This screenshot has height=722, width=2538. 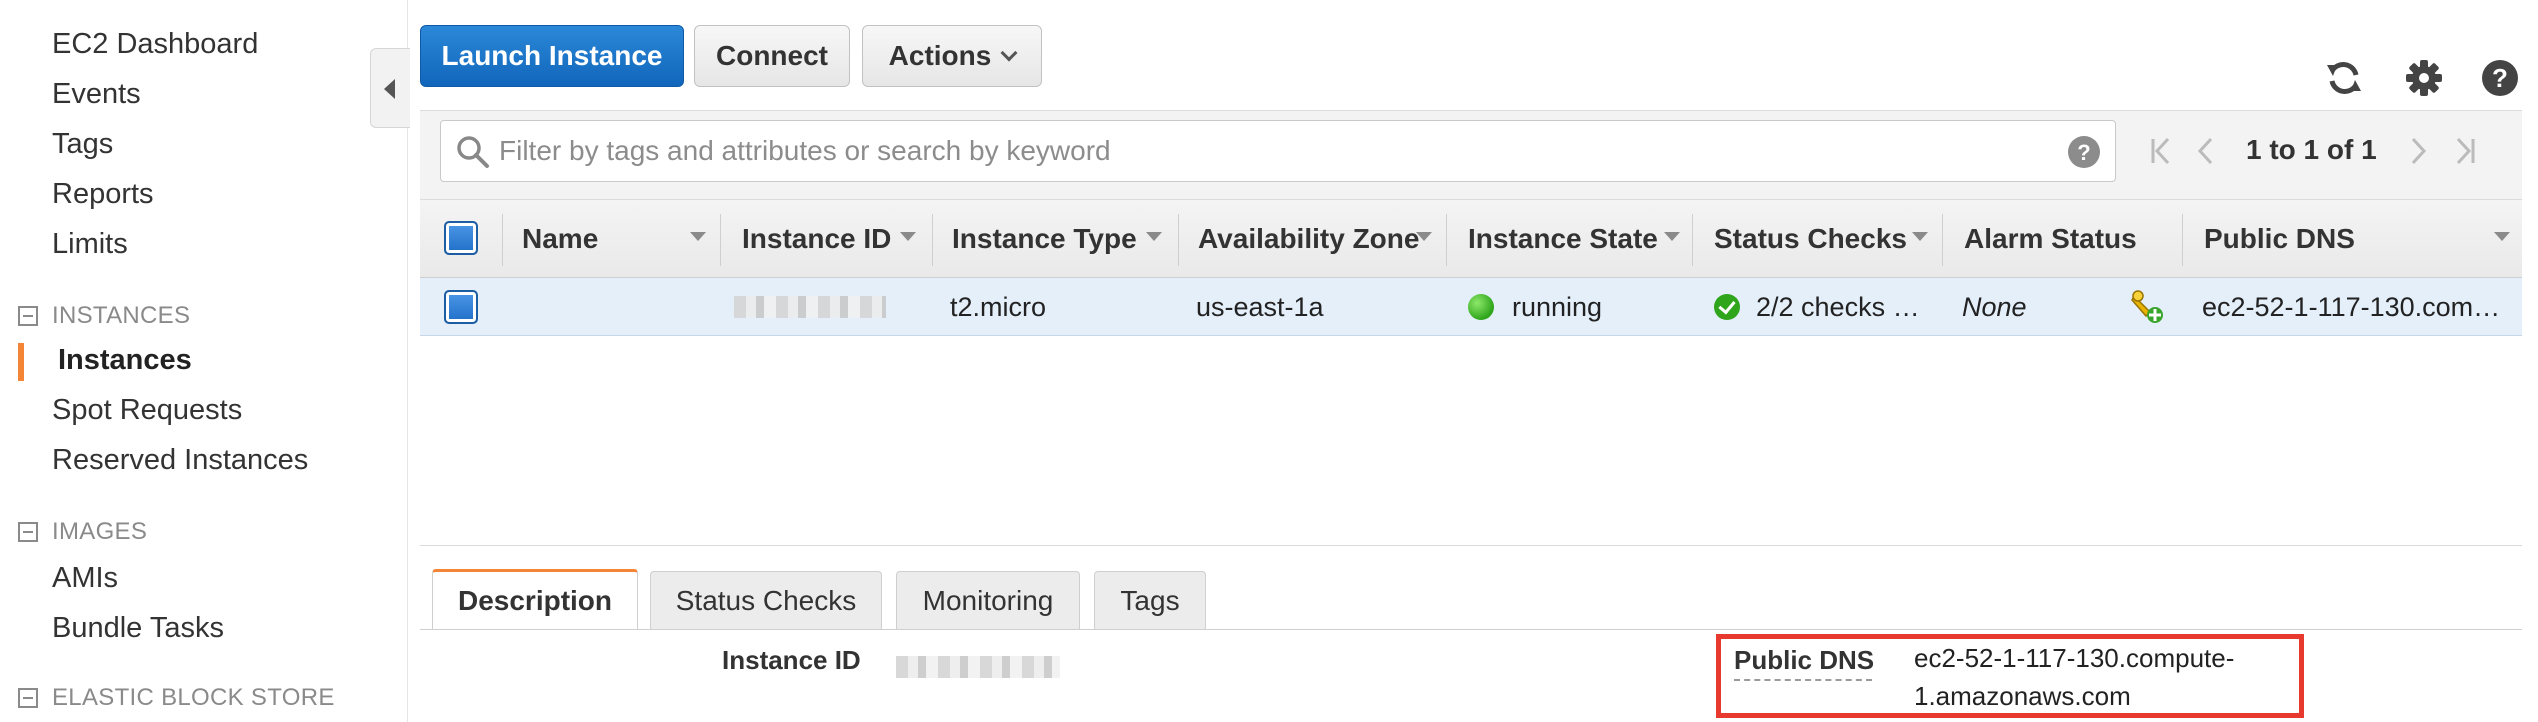 I want to click on section-elastic-block-store: ELASTIC BLOCK STORE, so click(x=176, y=698).